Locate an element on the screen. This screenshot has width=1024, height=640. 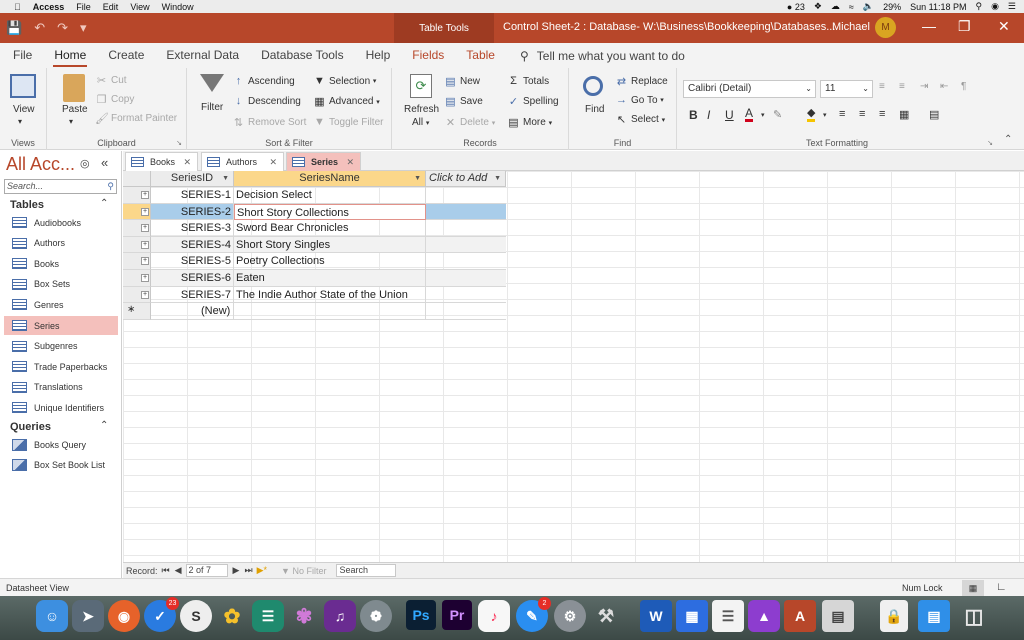
tab-home: Home is located at coordinates (70, 55).